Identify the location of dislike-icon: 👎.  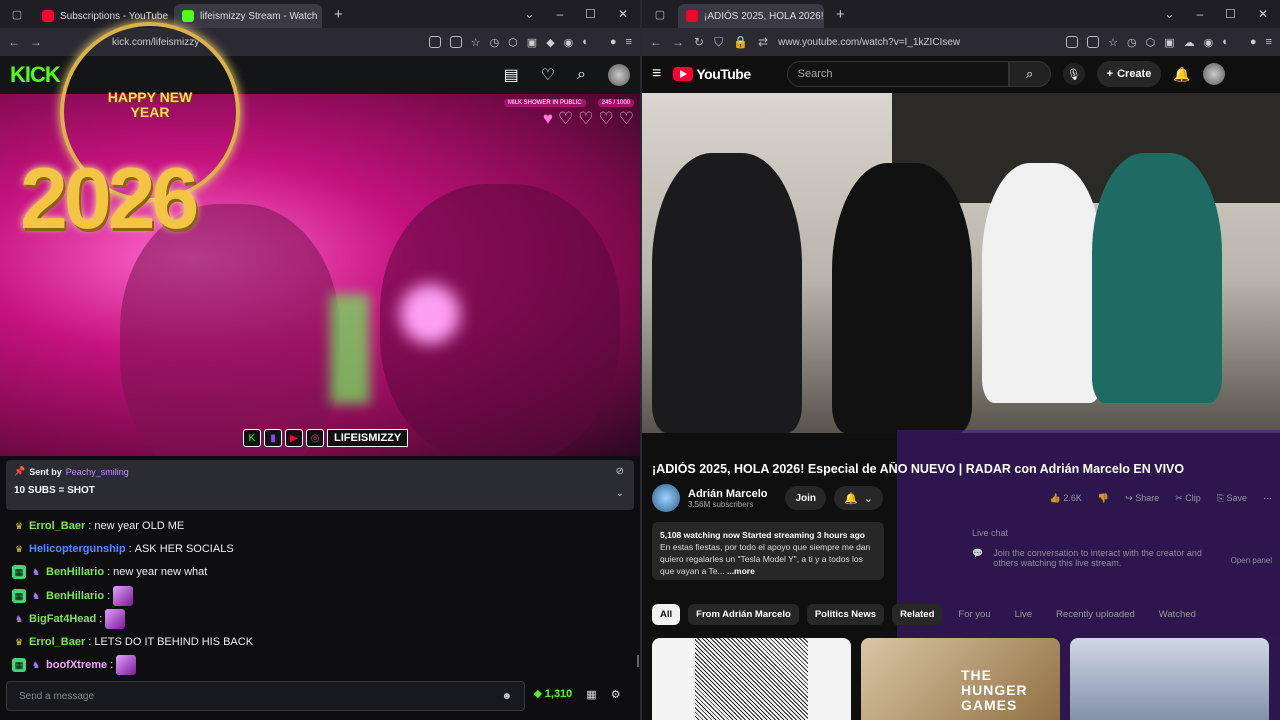
(1103, 498).